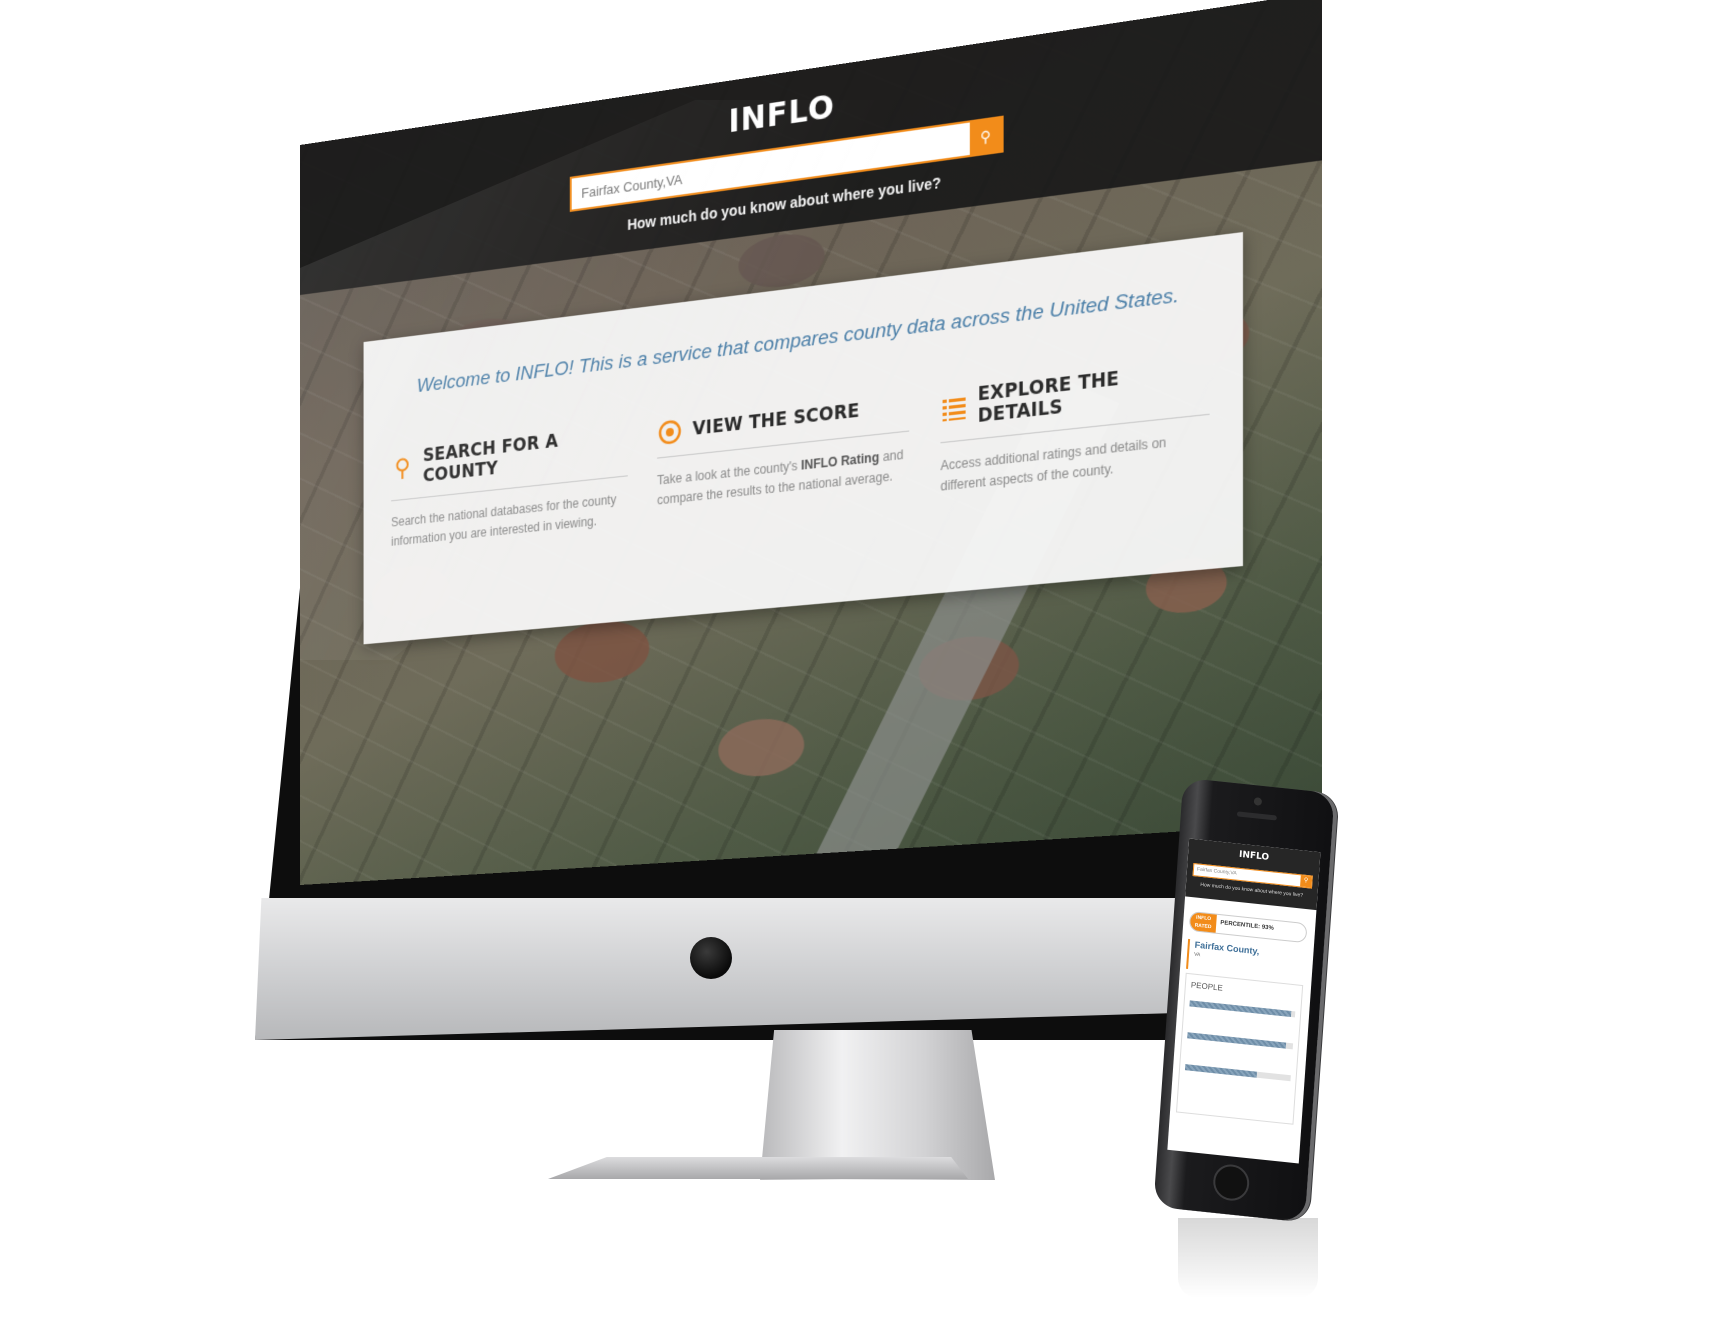 The width and height of the screenshot is (1722, 1318). What do you see at coordinates (1048, 398) in the screenshot?
I see `feature-title: EXPLORE THE DETAILS` at bounding box center [1048, 398].